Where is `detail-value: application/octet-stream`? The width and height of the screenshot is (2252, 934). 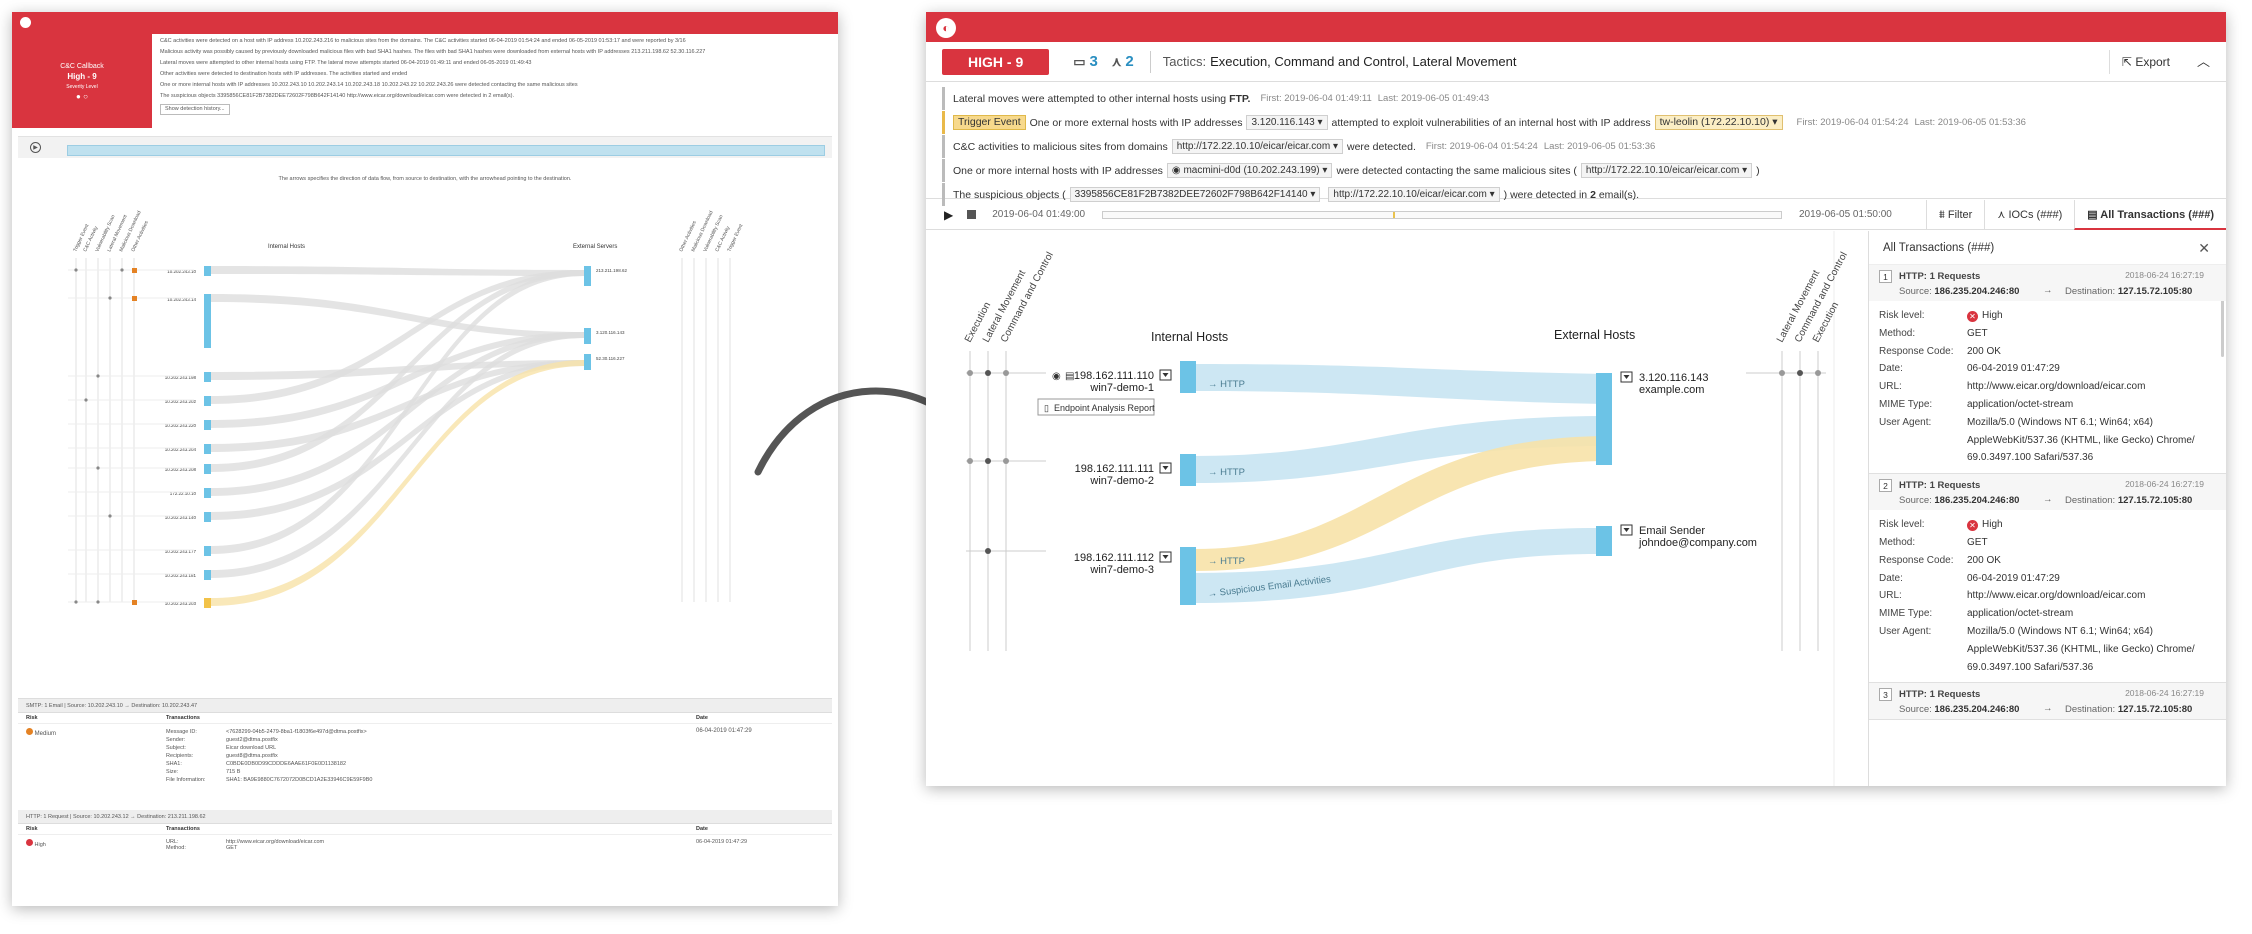 detail-value: application/octet-stream is located at coordinates (2020, 404).